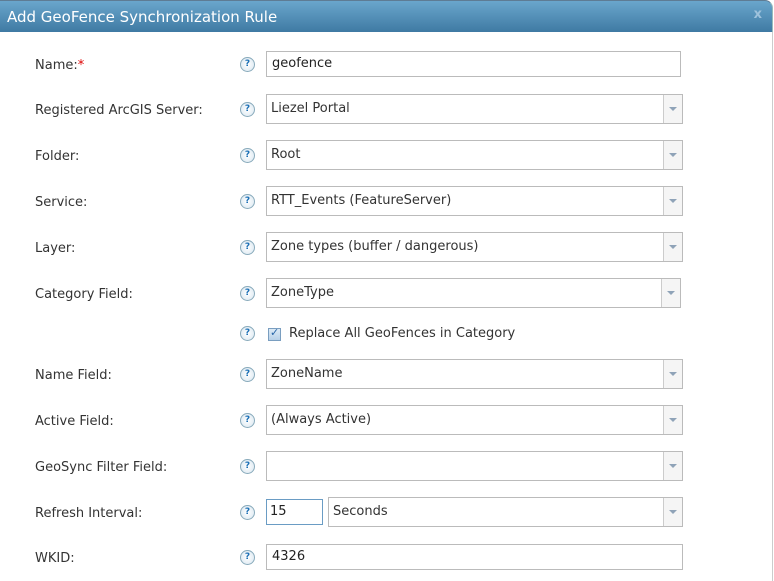  What do you see at coordinates (360, 511) in the screenshot?
I see `refresh-unit-value: Seconds` at bounding box center [360, 511].